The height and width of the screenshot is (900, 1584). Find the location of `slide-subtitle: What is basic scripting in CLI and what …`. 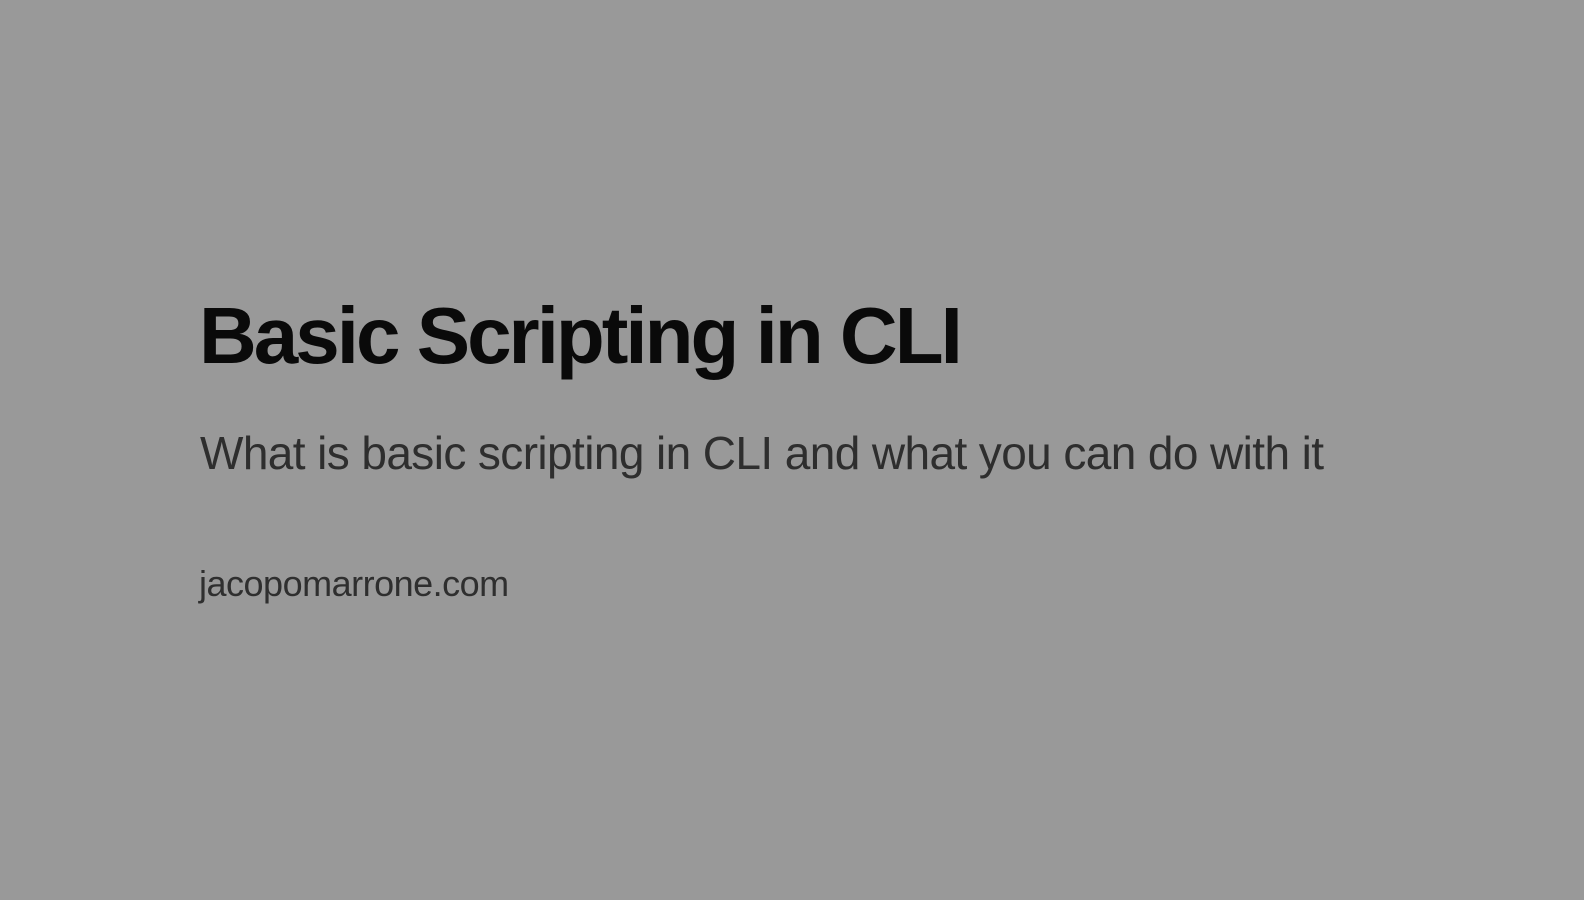

slide-subtitle: What is basic scripting in CLI and what … is located at coordinates (762, 453).